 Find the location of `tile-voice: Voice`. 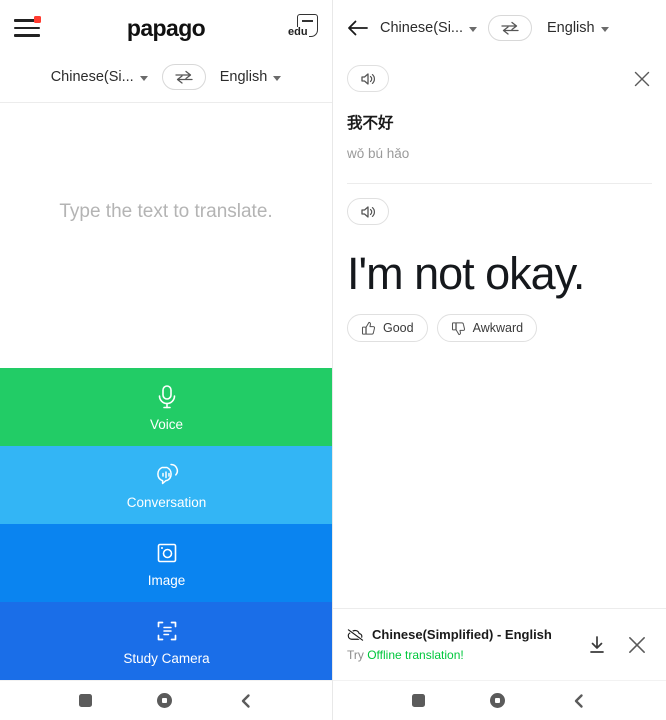

tile-voice: Voice is located at coordinates (166, 407).